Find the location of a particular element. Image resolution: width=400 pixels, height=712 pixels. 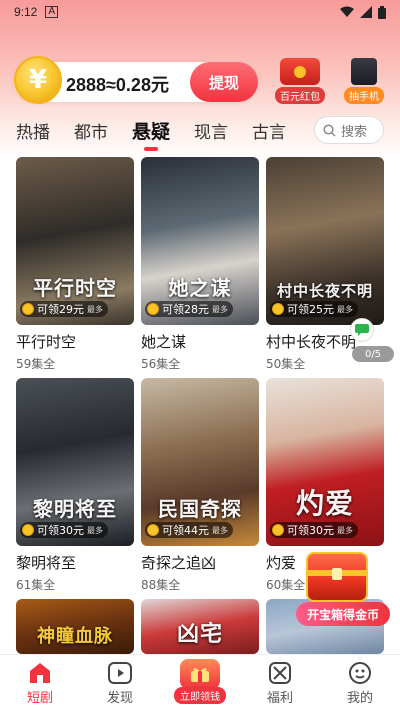

drama-card: 民国奇探 可领44元 最多 奇探之追凶 88集全 is located at coordinates (200, 485).